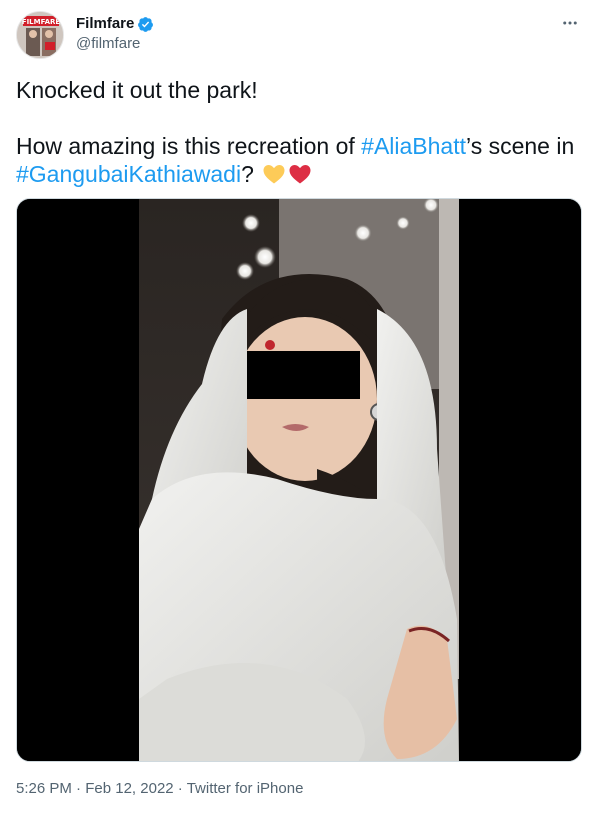  Describe the element at coordinates (189, 146) in the screenshot. I see `tweet-text-prefix: How amazing is this recreation of` at that location.